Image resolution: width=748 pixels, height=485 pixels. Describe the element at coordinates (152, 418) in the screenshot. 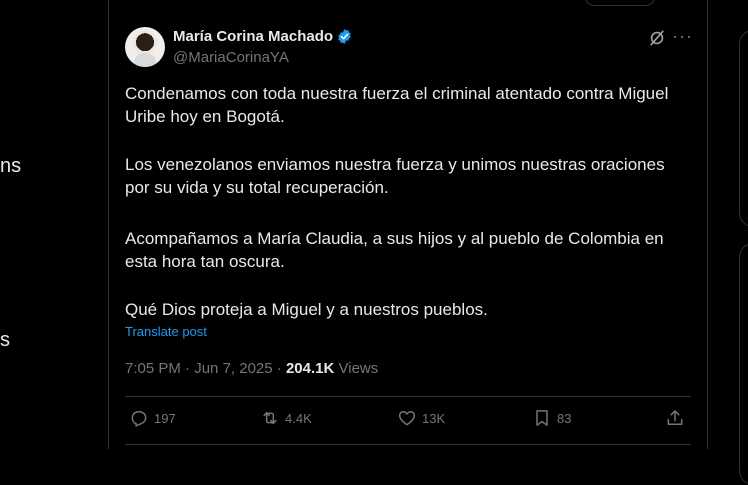

I see `reply-button: 197` at that location.